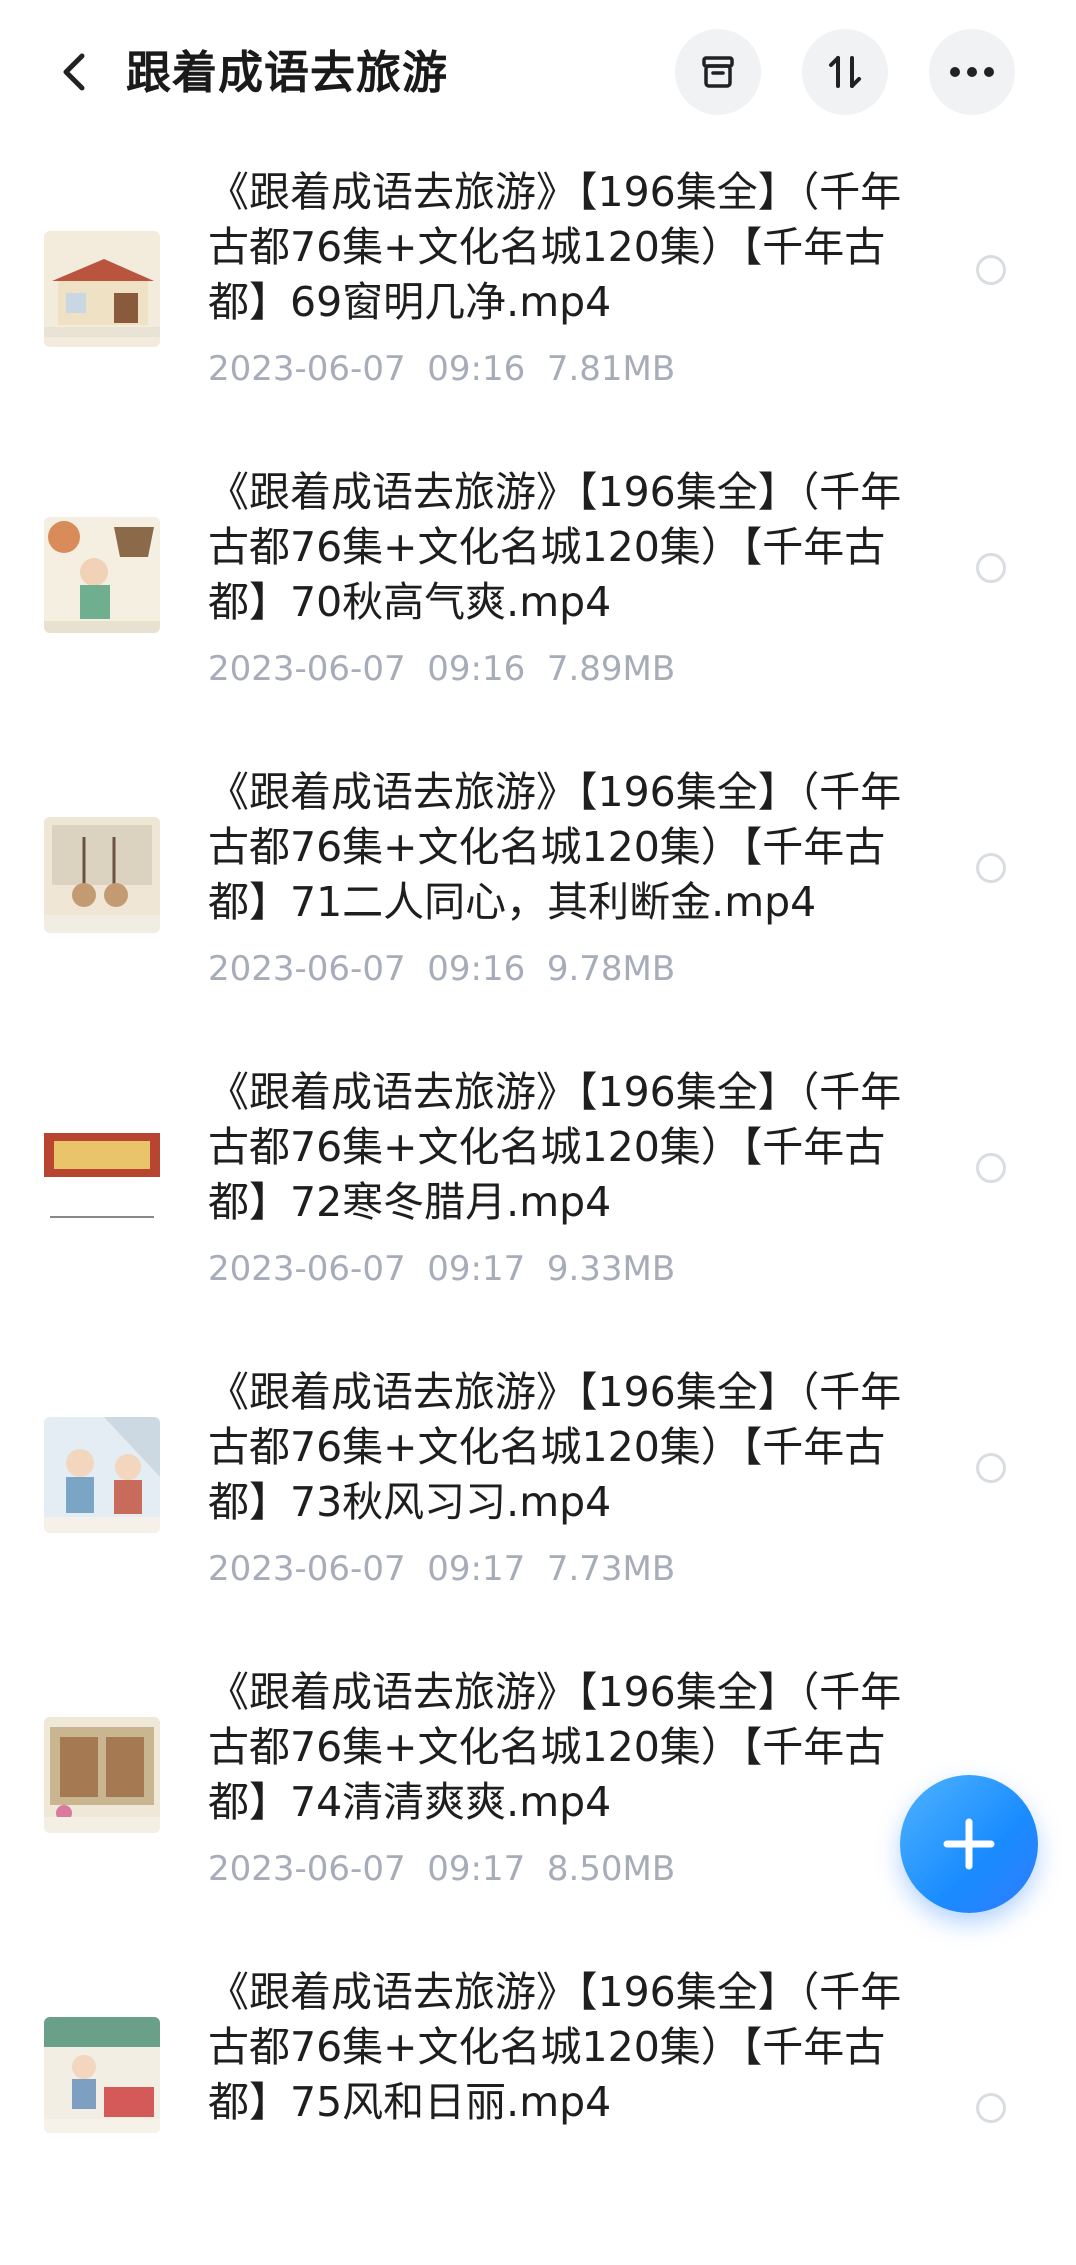 This screenshot has width=1076, height=2265. I want to click on page-title: 跟着成语去旅游, so click(287, 72).